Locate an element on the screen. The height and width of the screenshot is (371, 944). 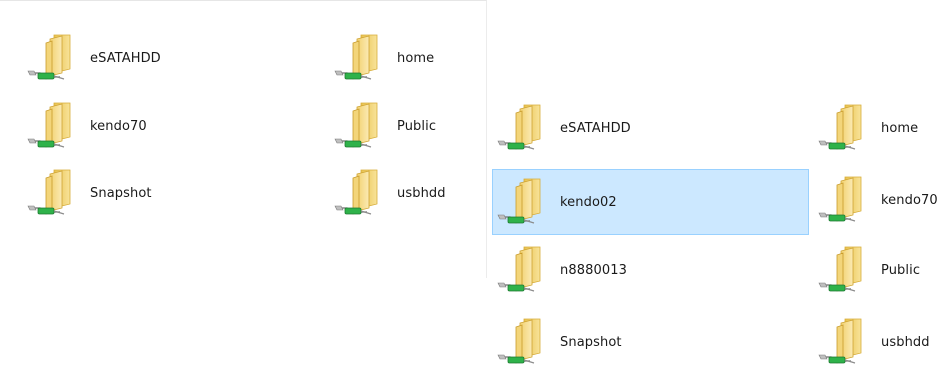
share-item-n8880013: n8880013 is located at coordinates (561, 270).